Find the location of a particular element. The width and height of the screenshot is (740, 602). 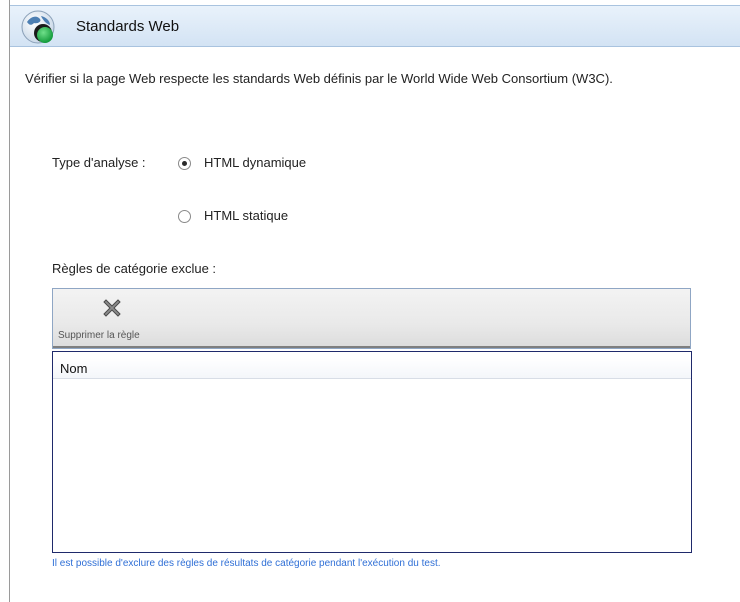

table-header: Nom is located at coordinates (372, 368).